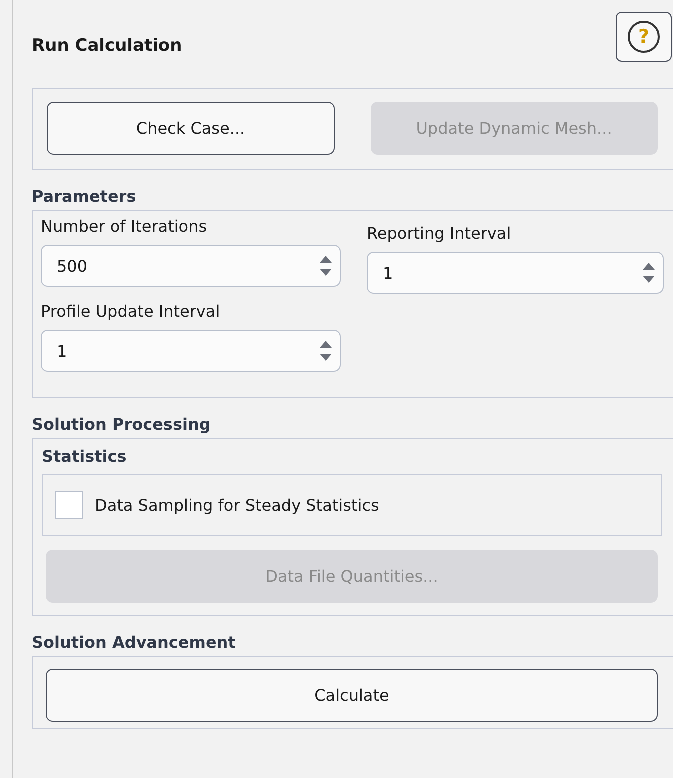  I want to click on calculate-button: Calculate, so click(352, 695).